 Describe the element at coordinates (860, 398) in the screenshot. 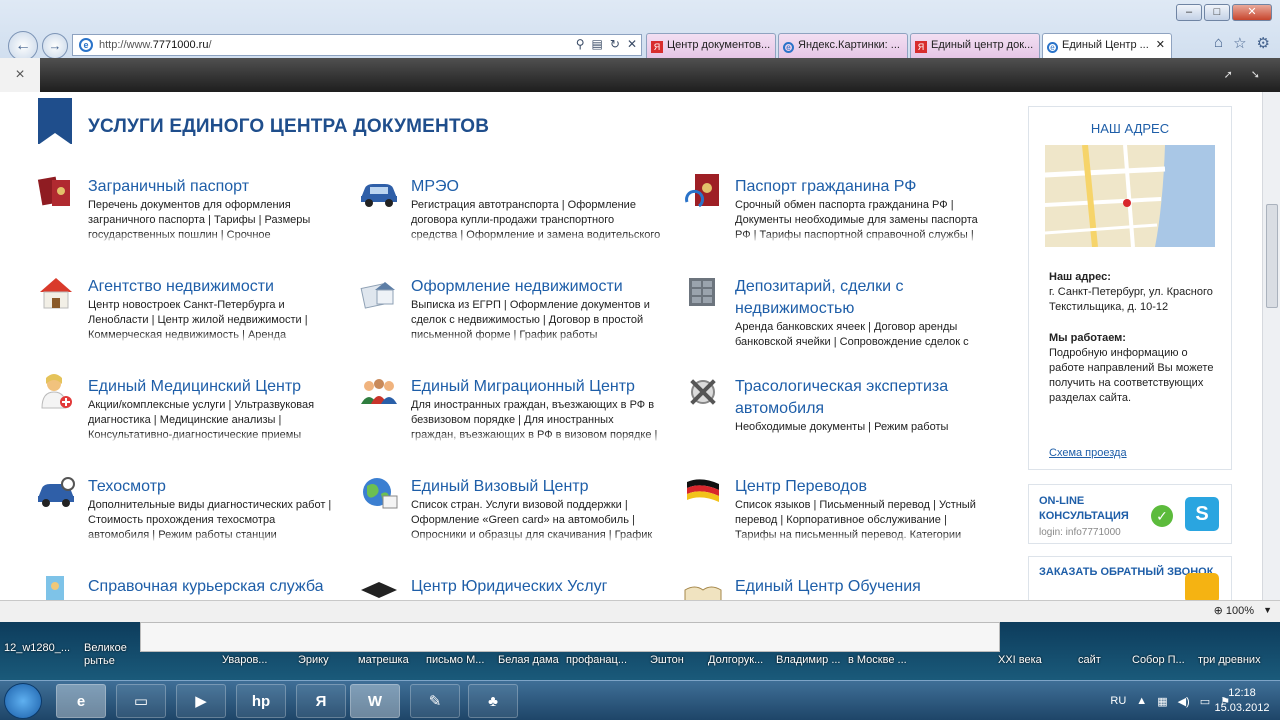

I see `service-title: Трасологическая экспертиза автомобиля` at that location.